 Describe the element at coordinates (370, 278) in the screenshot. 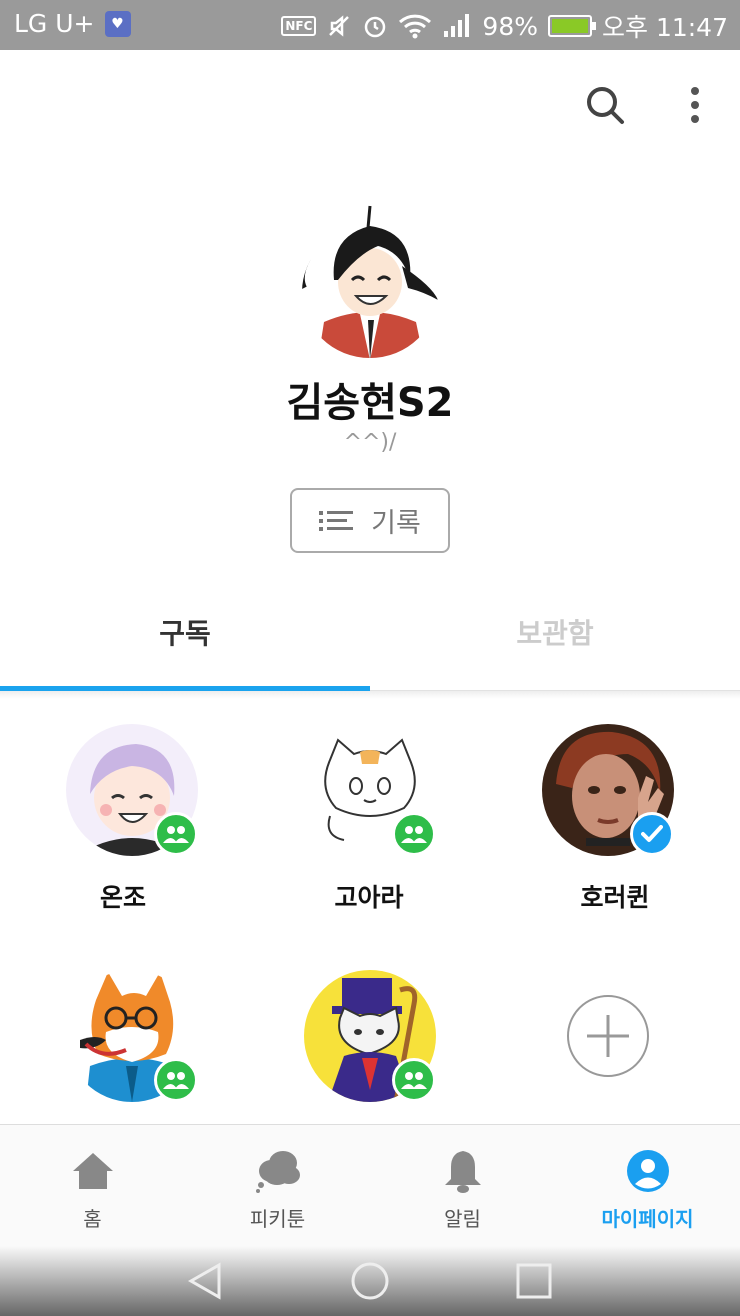

I see `profile-avatar` at that location.